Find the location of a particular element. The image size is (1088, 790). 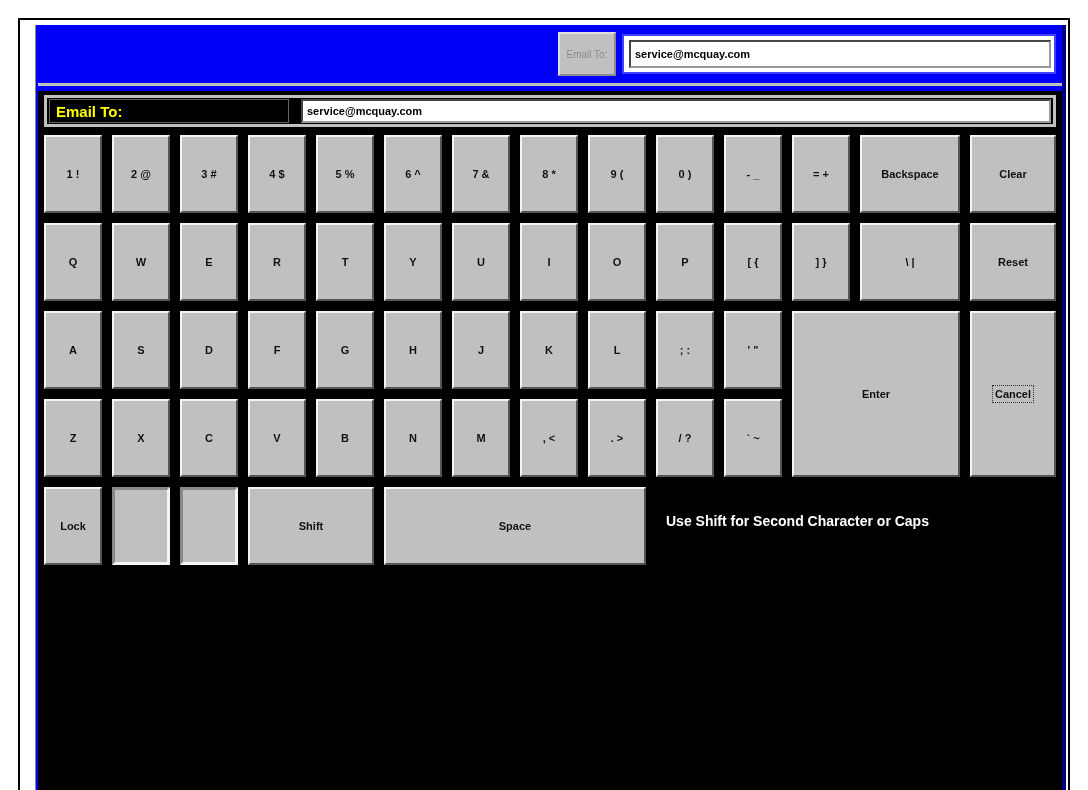

keyboard-key: Y is located at coordinates (413, 262).